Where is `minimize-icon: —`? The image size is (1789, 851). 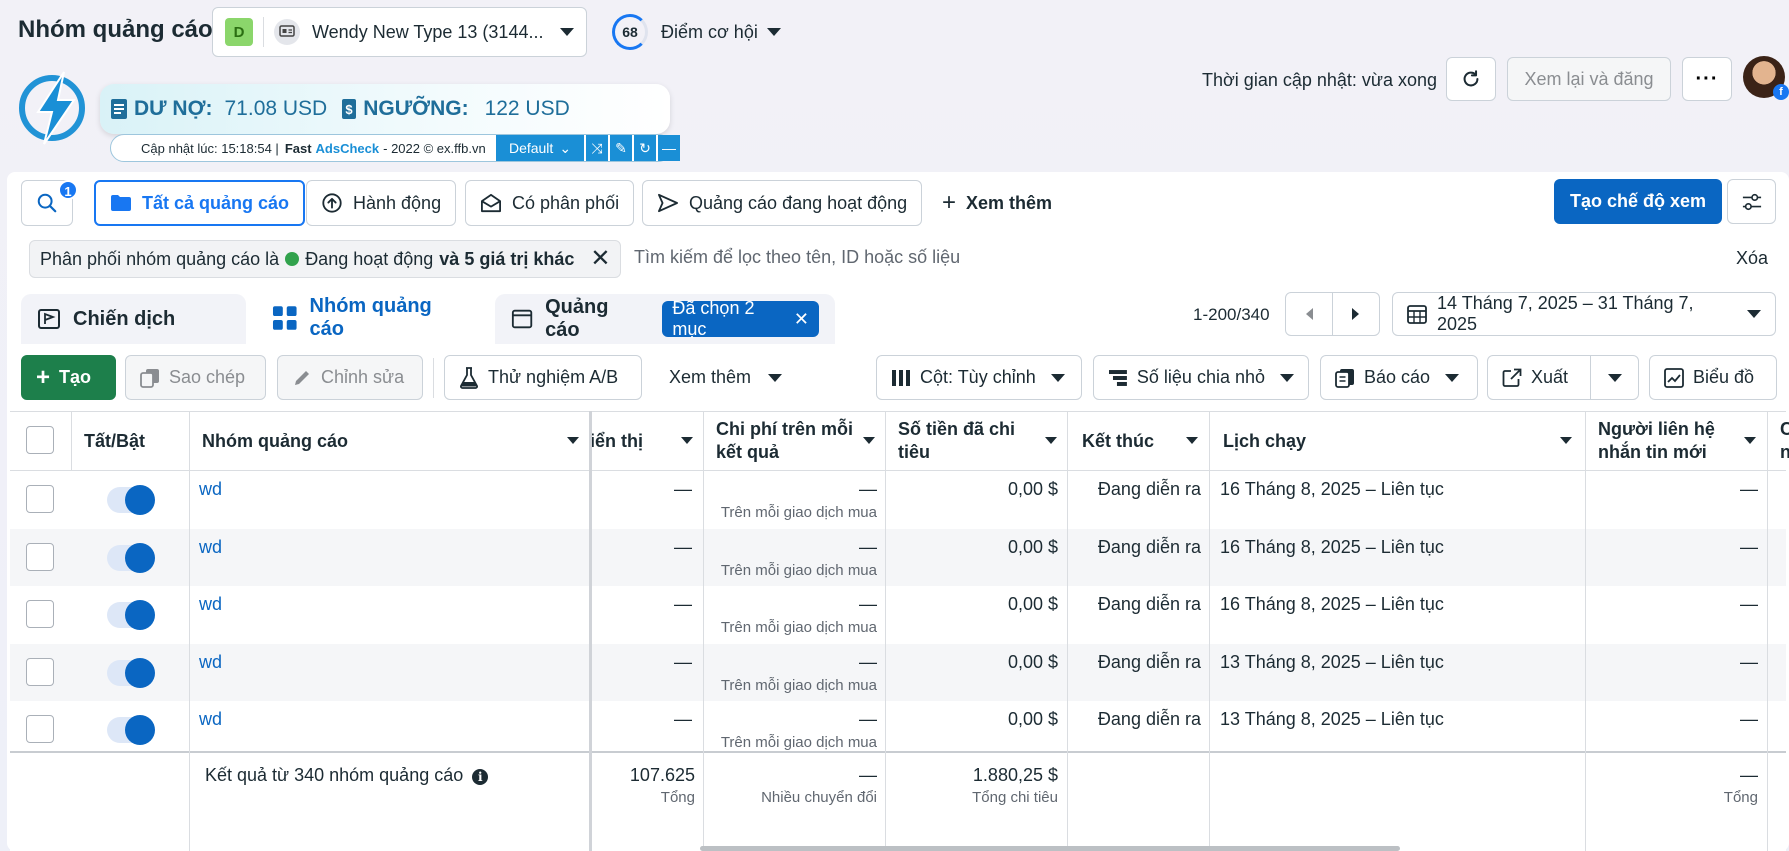
minimize-icon: — is located at coordinates (669, 148).